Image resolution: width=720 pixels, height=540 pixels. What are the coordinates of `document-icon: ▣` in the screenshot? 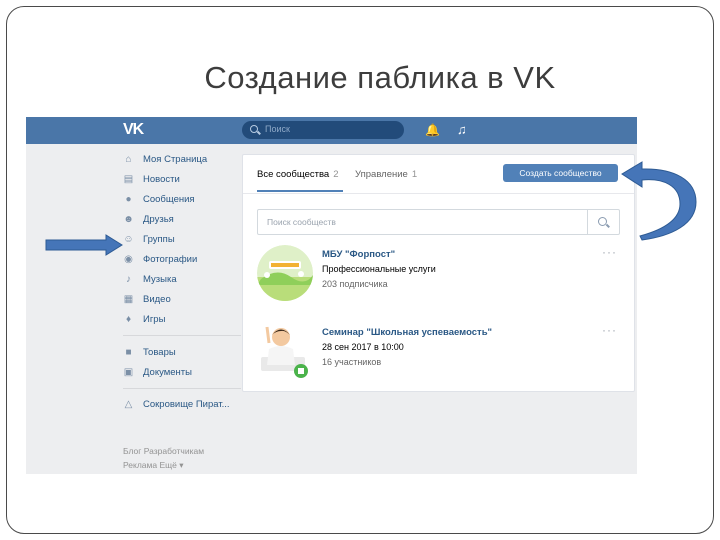 It's located at (128, 372).